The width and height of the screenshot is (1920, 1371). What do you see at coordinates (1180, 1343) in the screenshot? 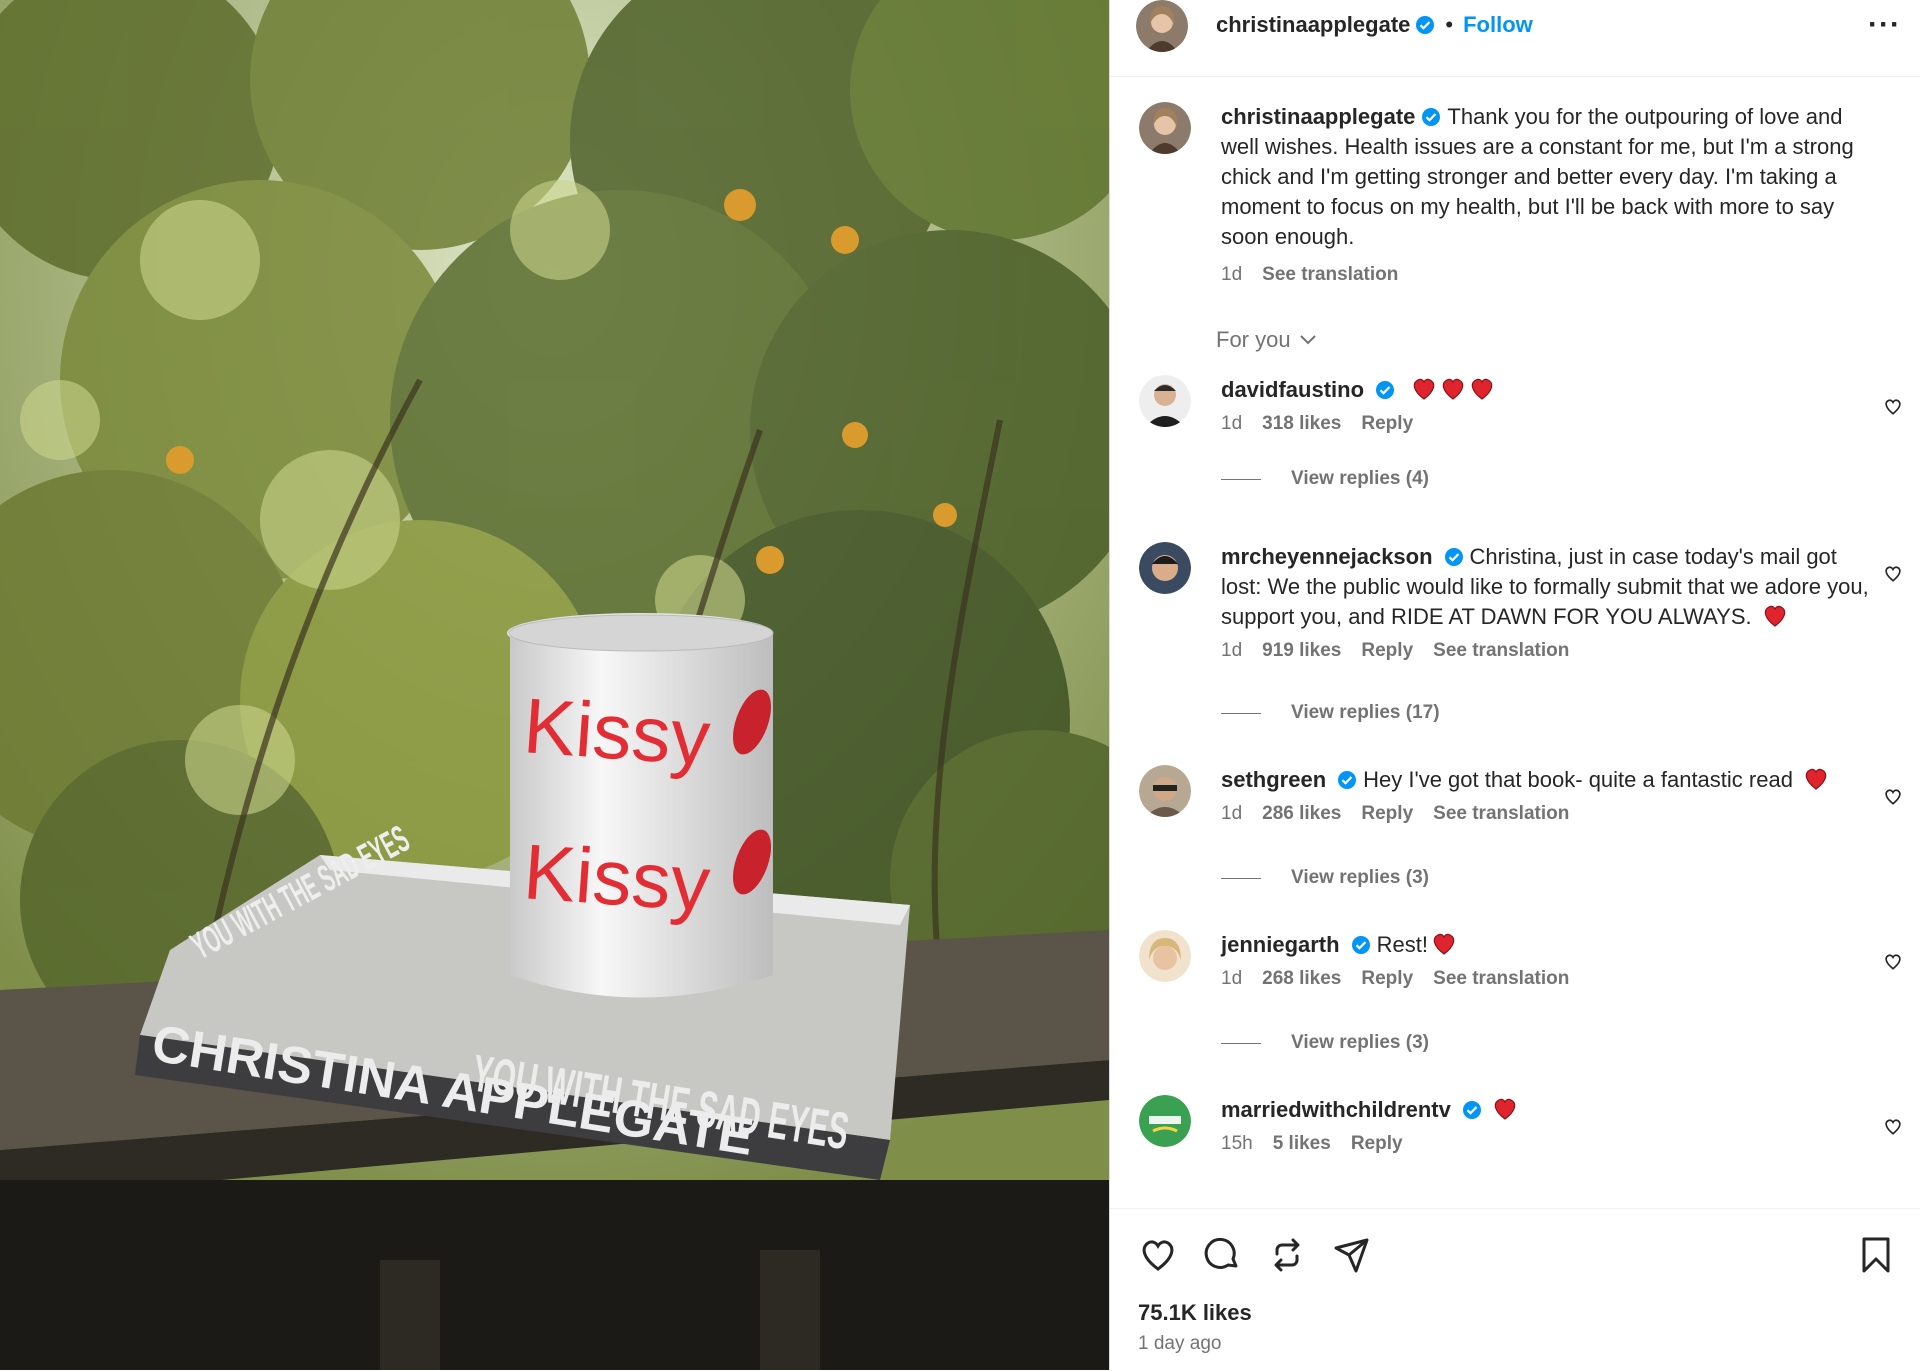
I see `post-timestamp: 1 day ago` at bounding box center [1180, 1343].